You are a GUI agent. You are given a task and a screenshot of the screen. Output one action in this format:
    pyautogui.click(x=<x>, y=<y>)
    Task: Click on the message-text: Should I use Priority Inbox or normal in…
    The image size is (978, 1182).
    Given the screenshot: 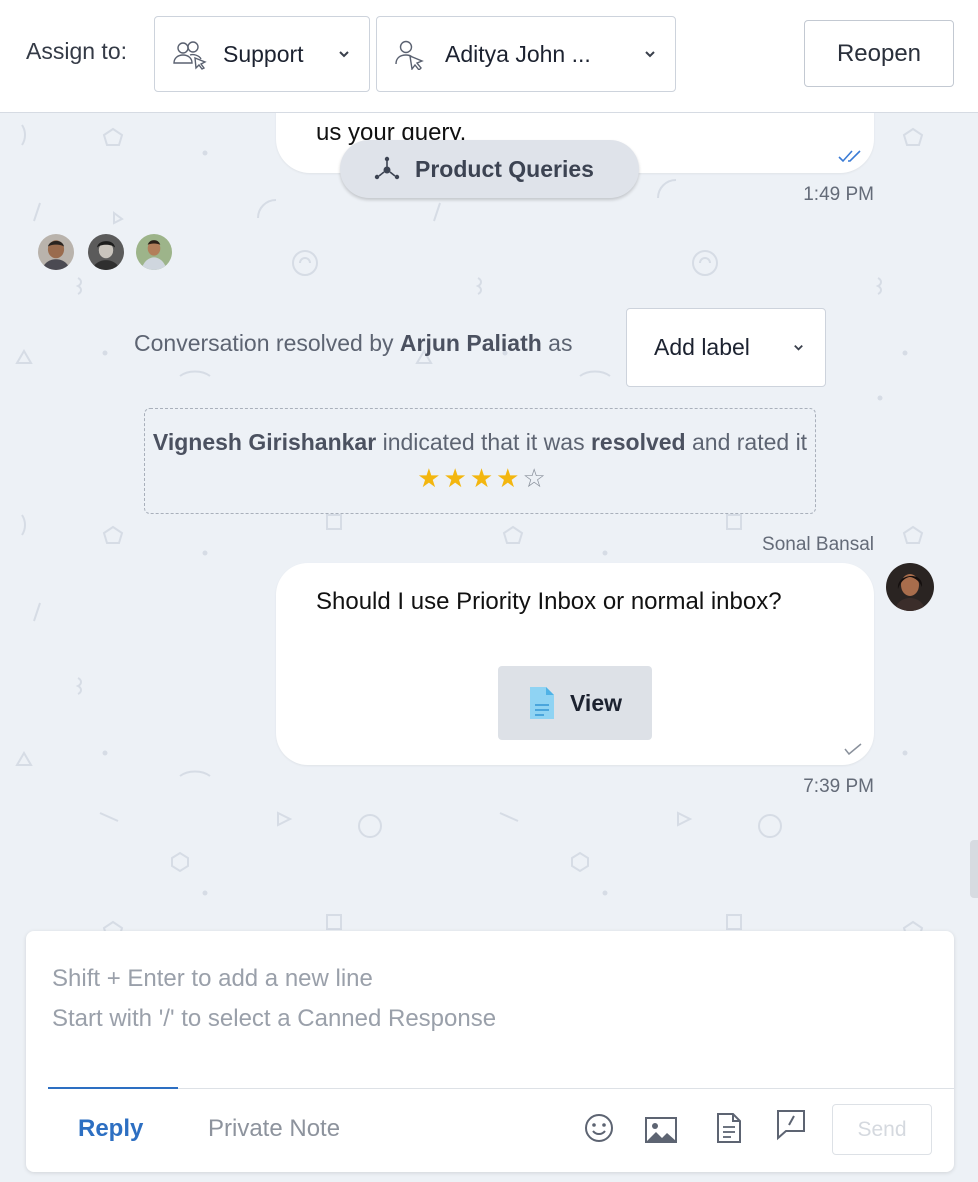 What is the action you would take?
    pyautogui.click(x=549, y=601)
    